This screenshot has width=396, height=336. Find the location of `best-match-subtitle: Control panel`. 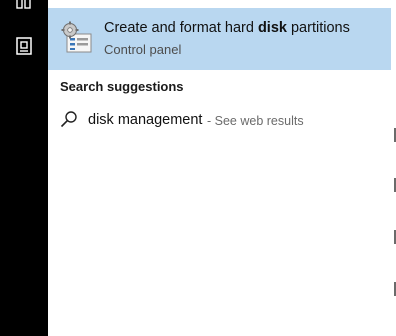

best-match-subtitle: Control panel is located at coordinates (143, 49).